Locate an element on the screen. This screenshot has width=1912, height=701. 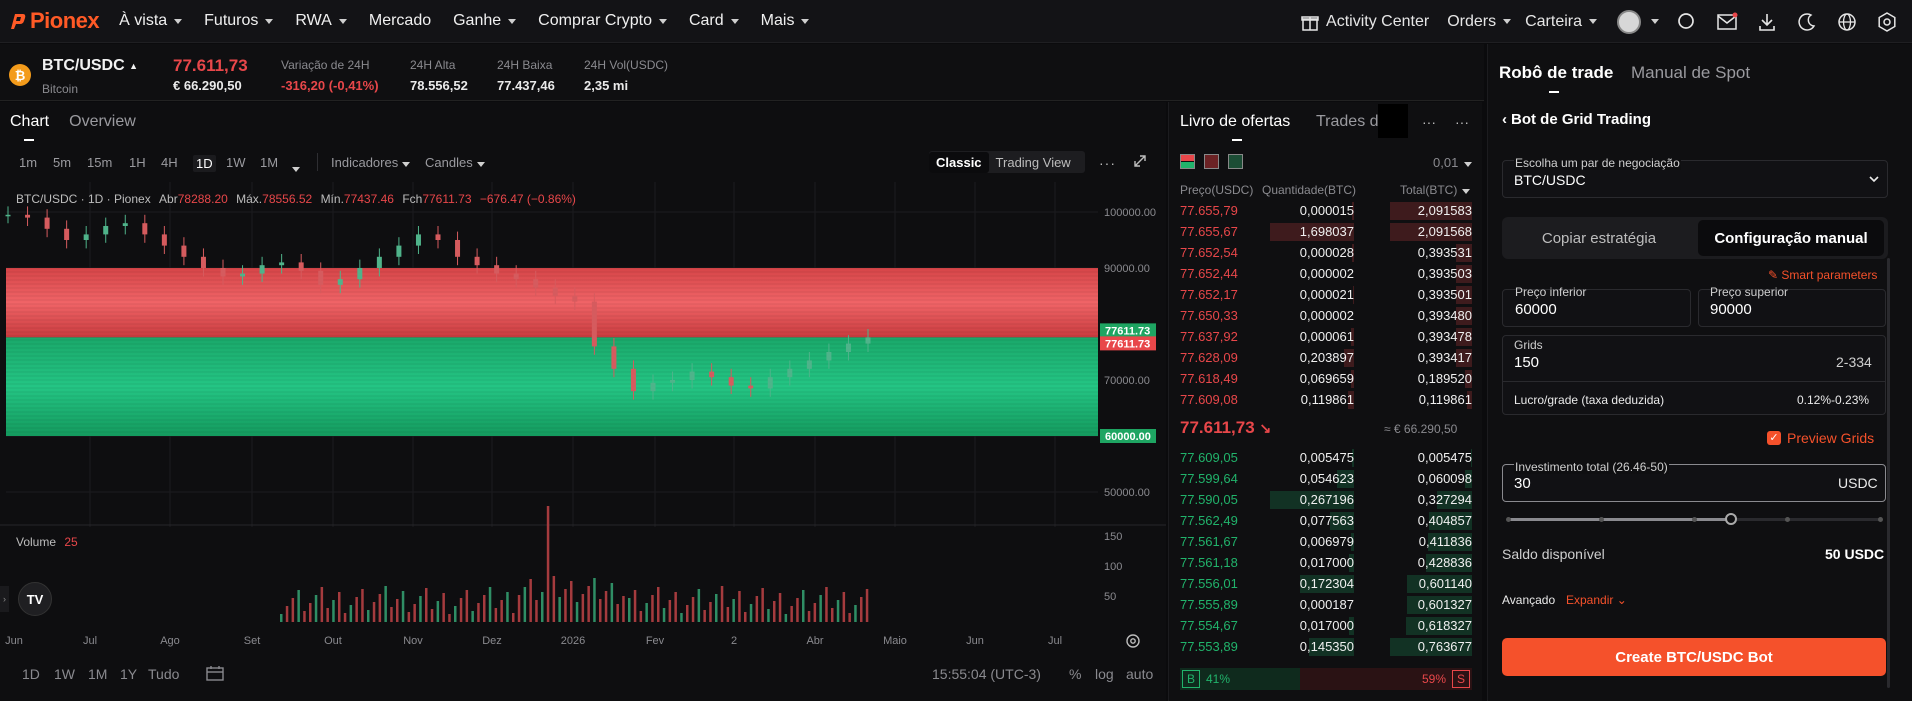
scrollbar is located at coordinates (1888, 473).